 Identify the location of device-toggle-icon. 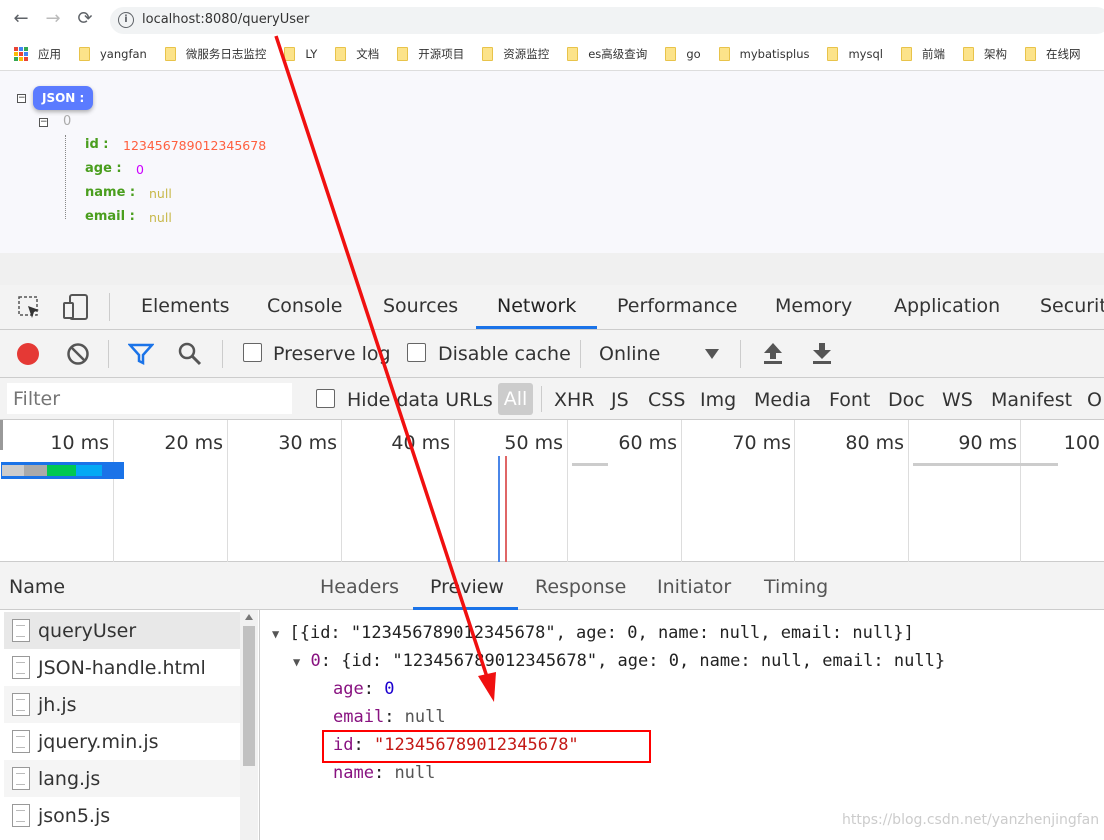
(76, 307).